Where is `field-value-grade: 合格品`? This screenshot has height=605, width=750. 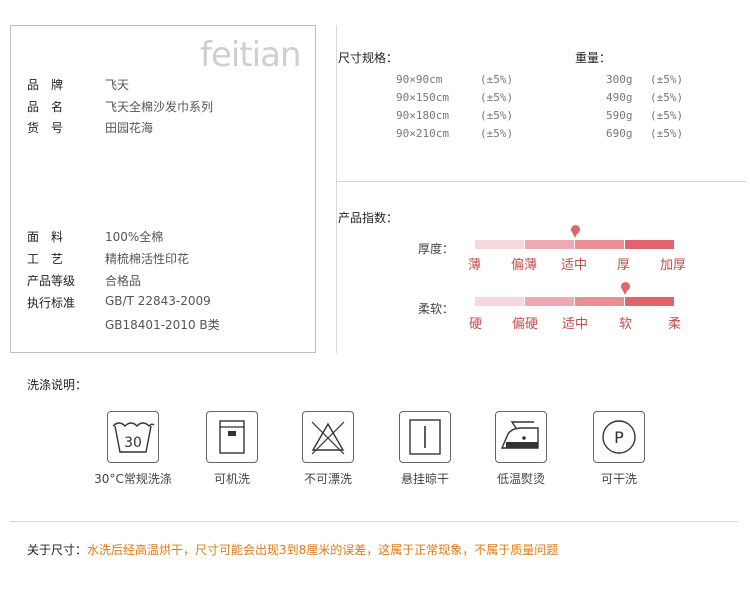 field-value-grade: 合格品 is located at coordinates (123, 281).